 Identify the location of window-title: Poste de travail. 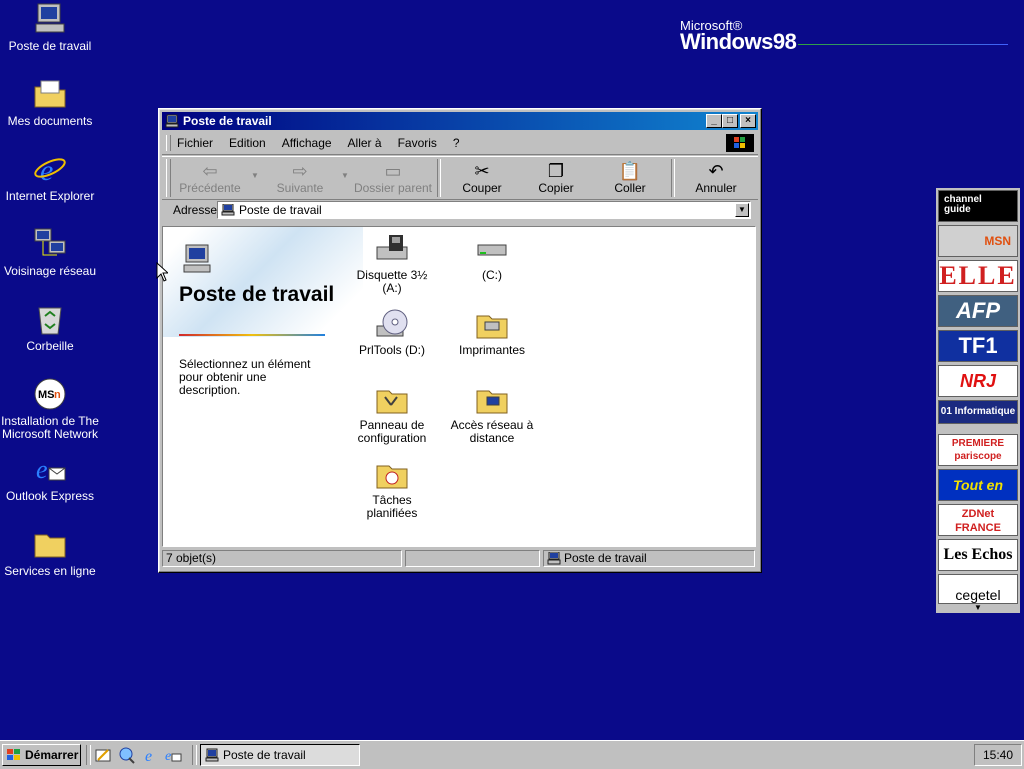
(227, 121).